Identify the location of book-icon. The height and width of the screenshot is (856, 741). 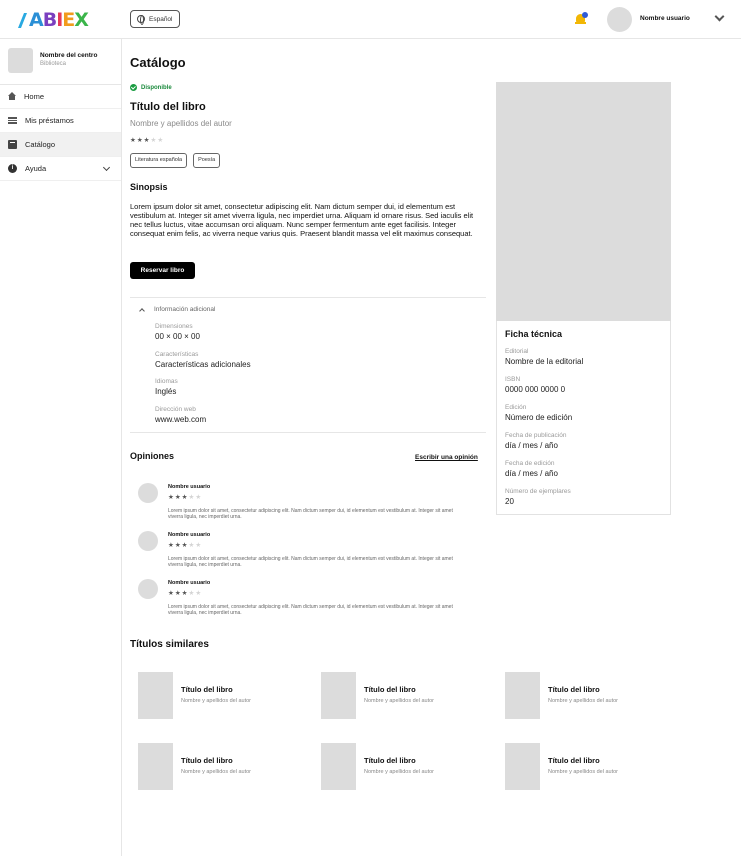
(12, 144).